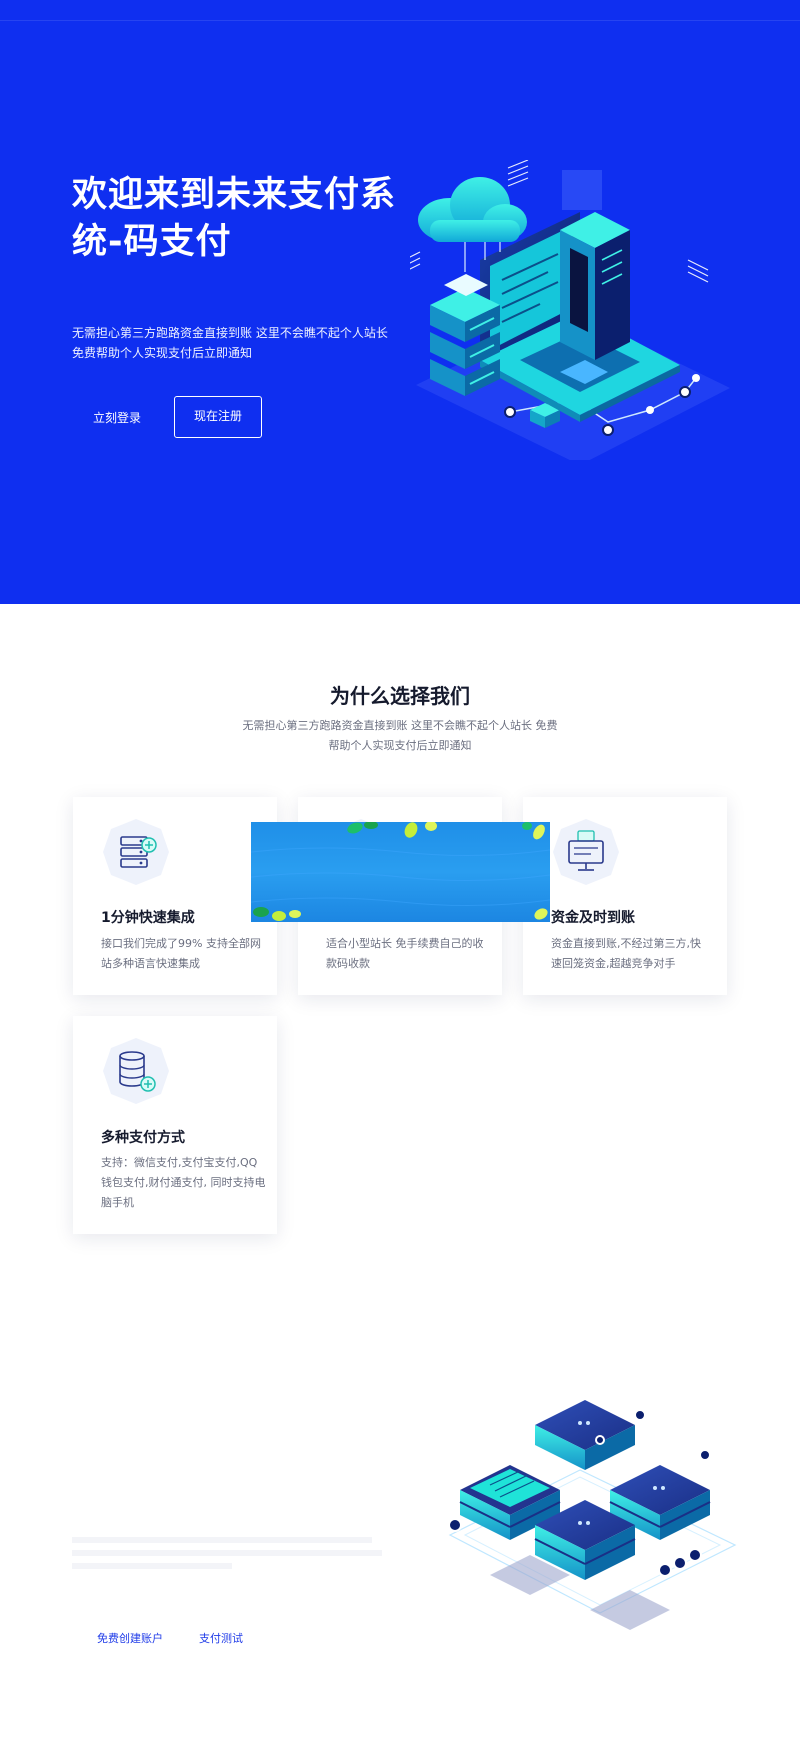 The height and width of the screenshot is (1742, 800). What do you see at coordinates (175, 896) in the screenshot?
I see `feature-card-integration: 1分钟快速集成 接口我们完成了99% 支持全部网站多种语言快速集成` at bounding box center [175, 896].